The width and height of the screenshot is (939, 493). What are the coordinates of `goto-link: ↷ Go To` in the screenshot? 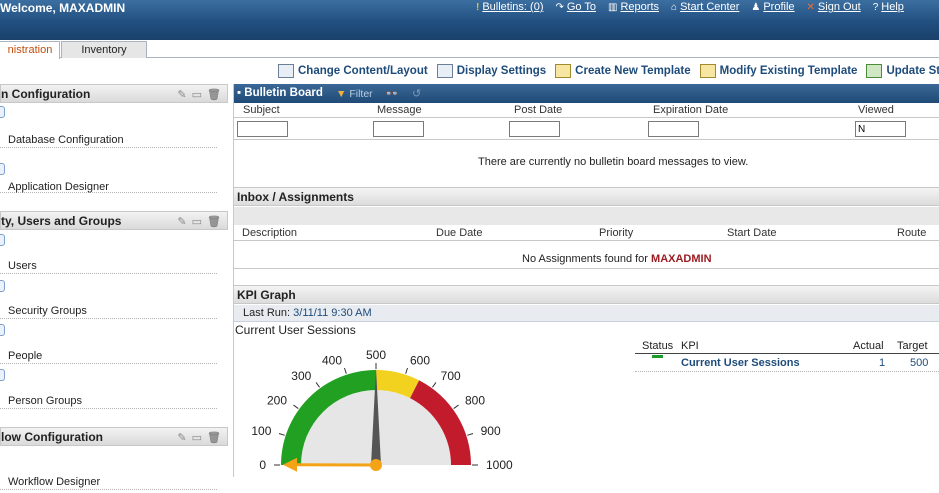 It's located at (575, 7).